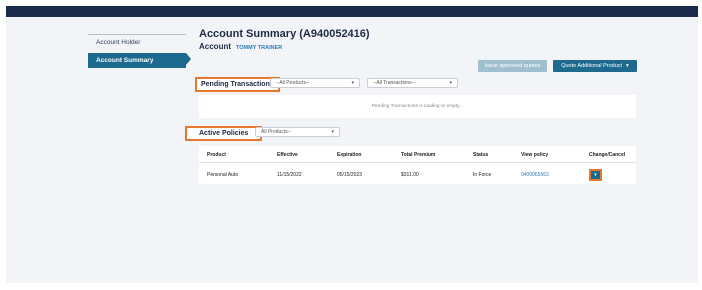 The height and width of the screenshot is (290, 702). What do you see at coordinates (482, 175) in the screenshot?
I see `cell-status: In Force` at bounding box center [482, 175].